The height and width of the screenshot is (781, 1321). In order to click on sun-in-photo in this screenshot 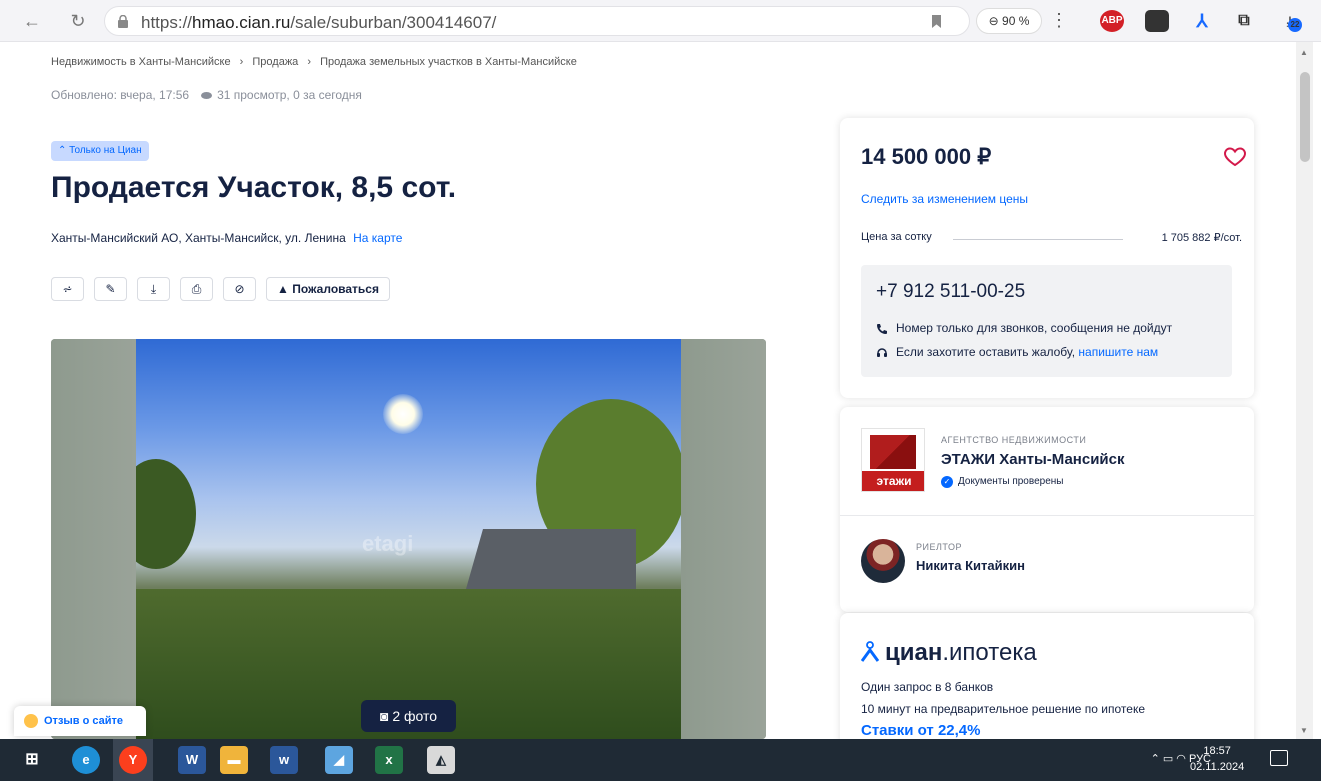, I will do `click(403, 414)`.